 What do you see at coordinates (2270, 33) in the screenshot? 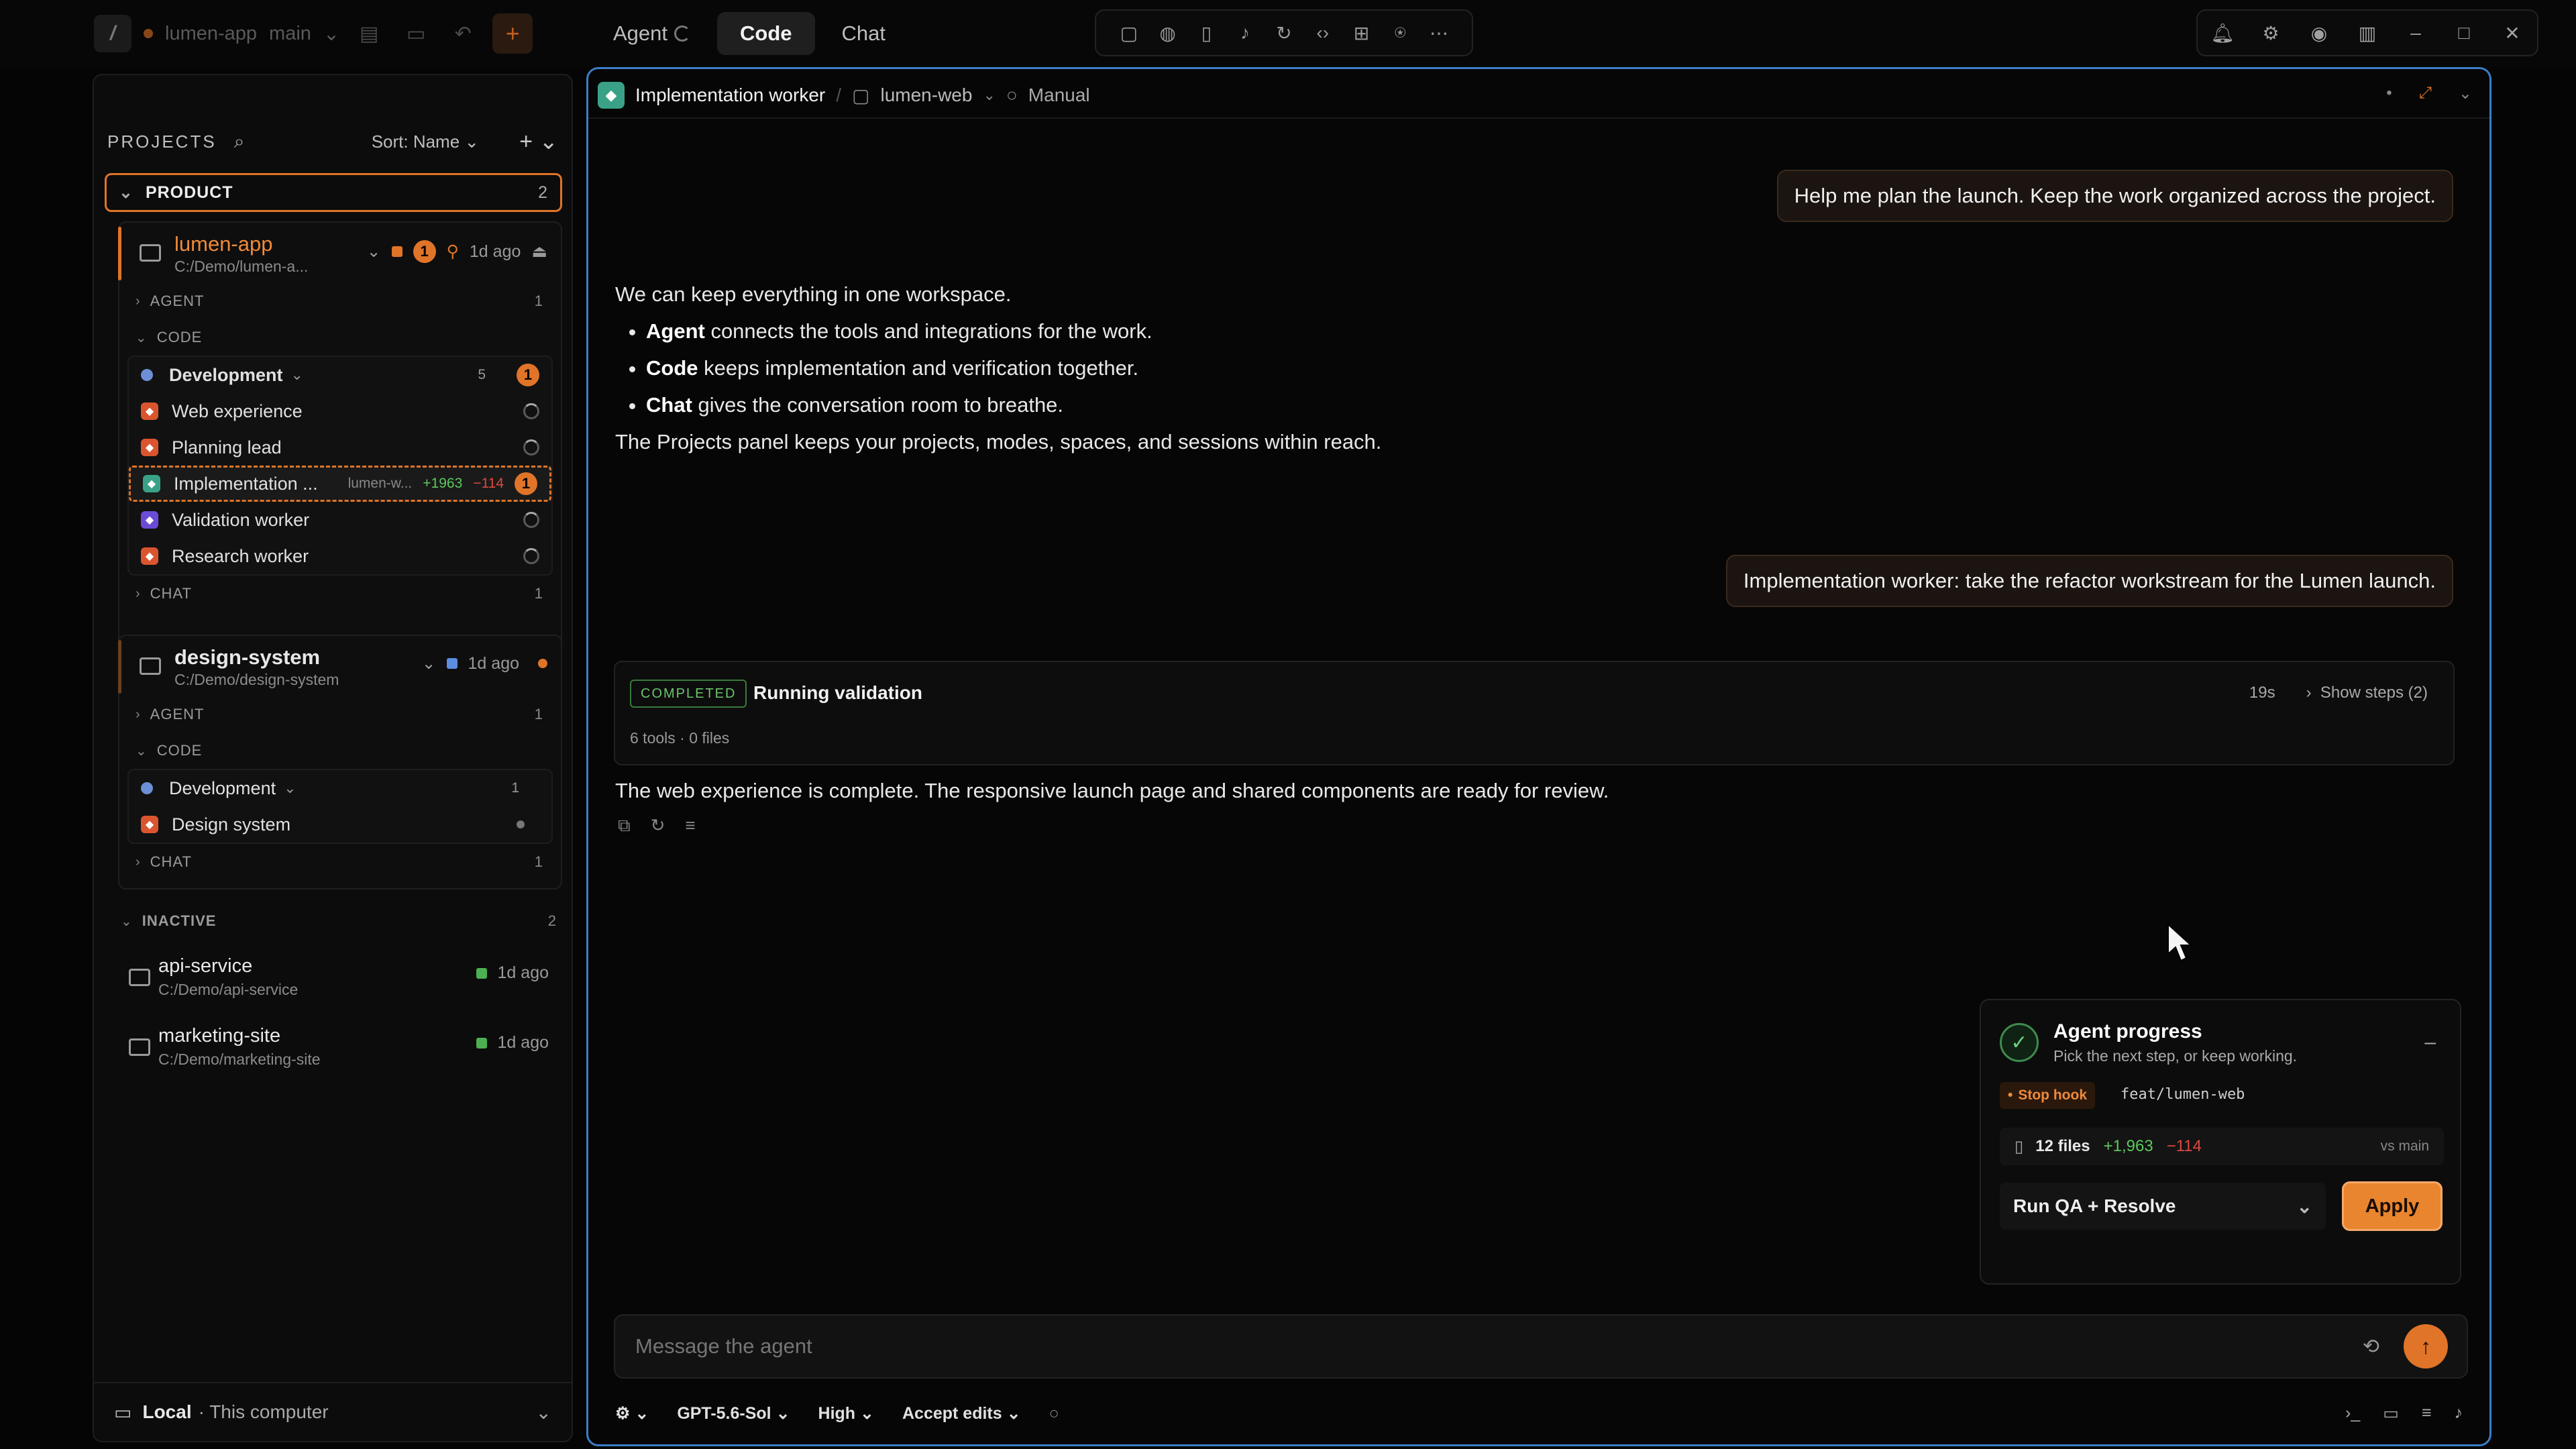
I see `gear-icon: ⚙` at bounding box center [2270, 33].